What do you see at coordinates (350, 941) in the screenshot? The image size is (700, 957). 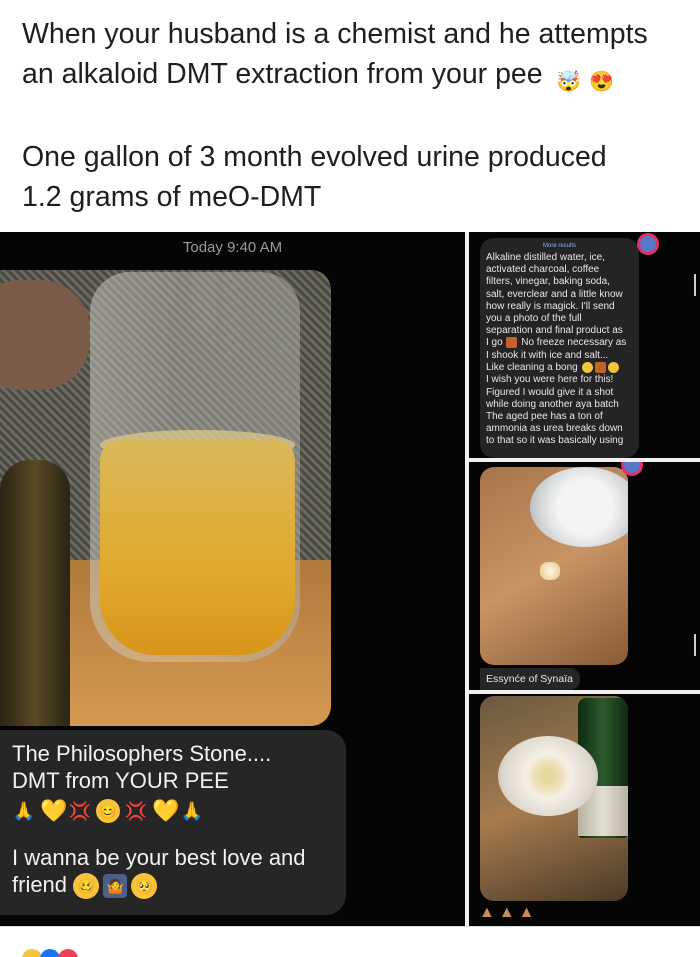 I see `post-reaction-bar` at bounding box center [350, 941].